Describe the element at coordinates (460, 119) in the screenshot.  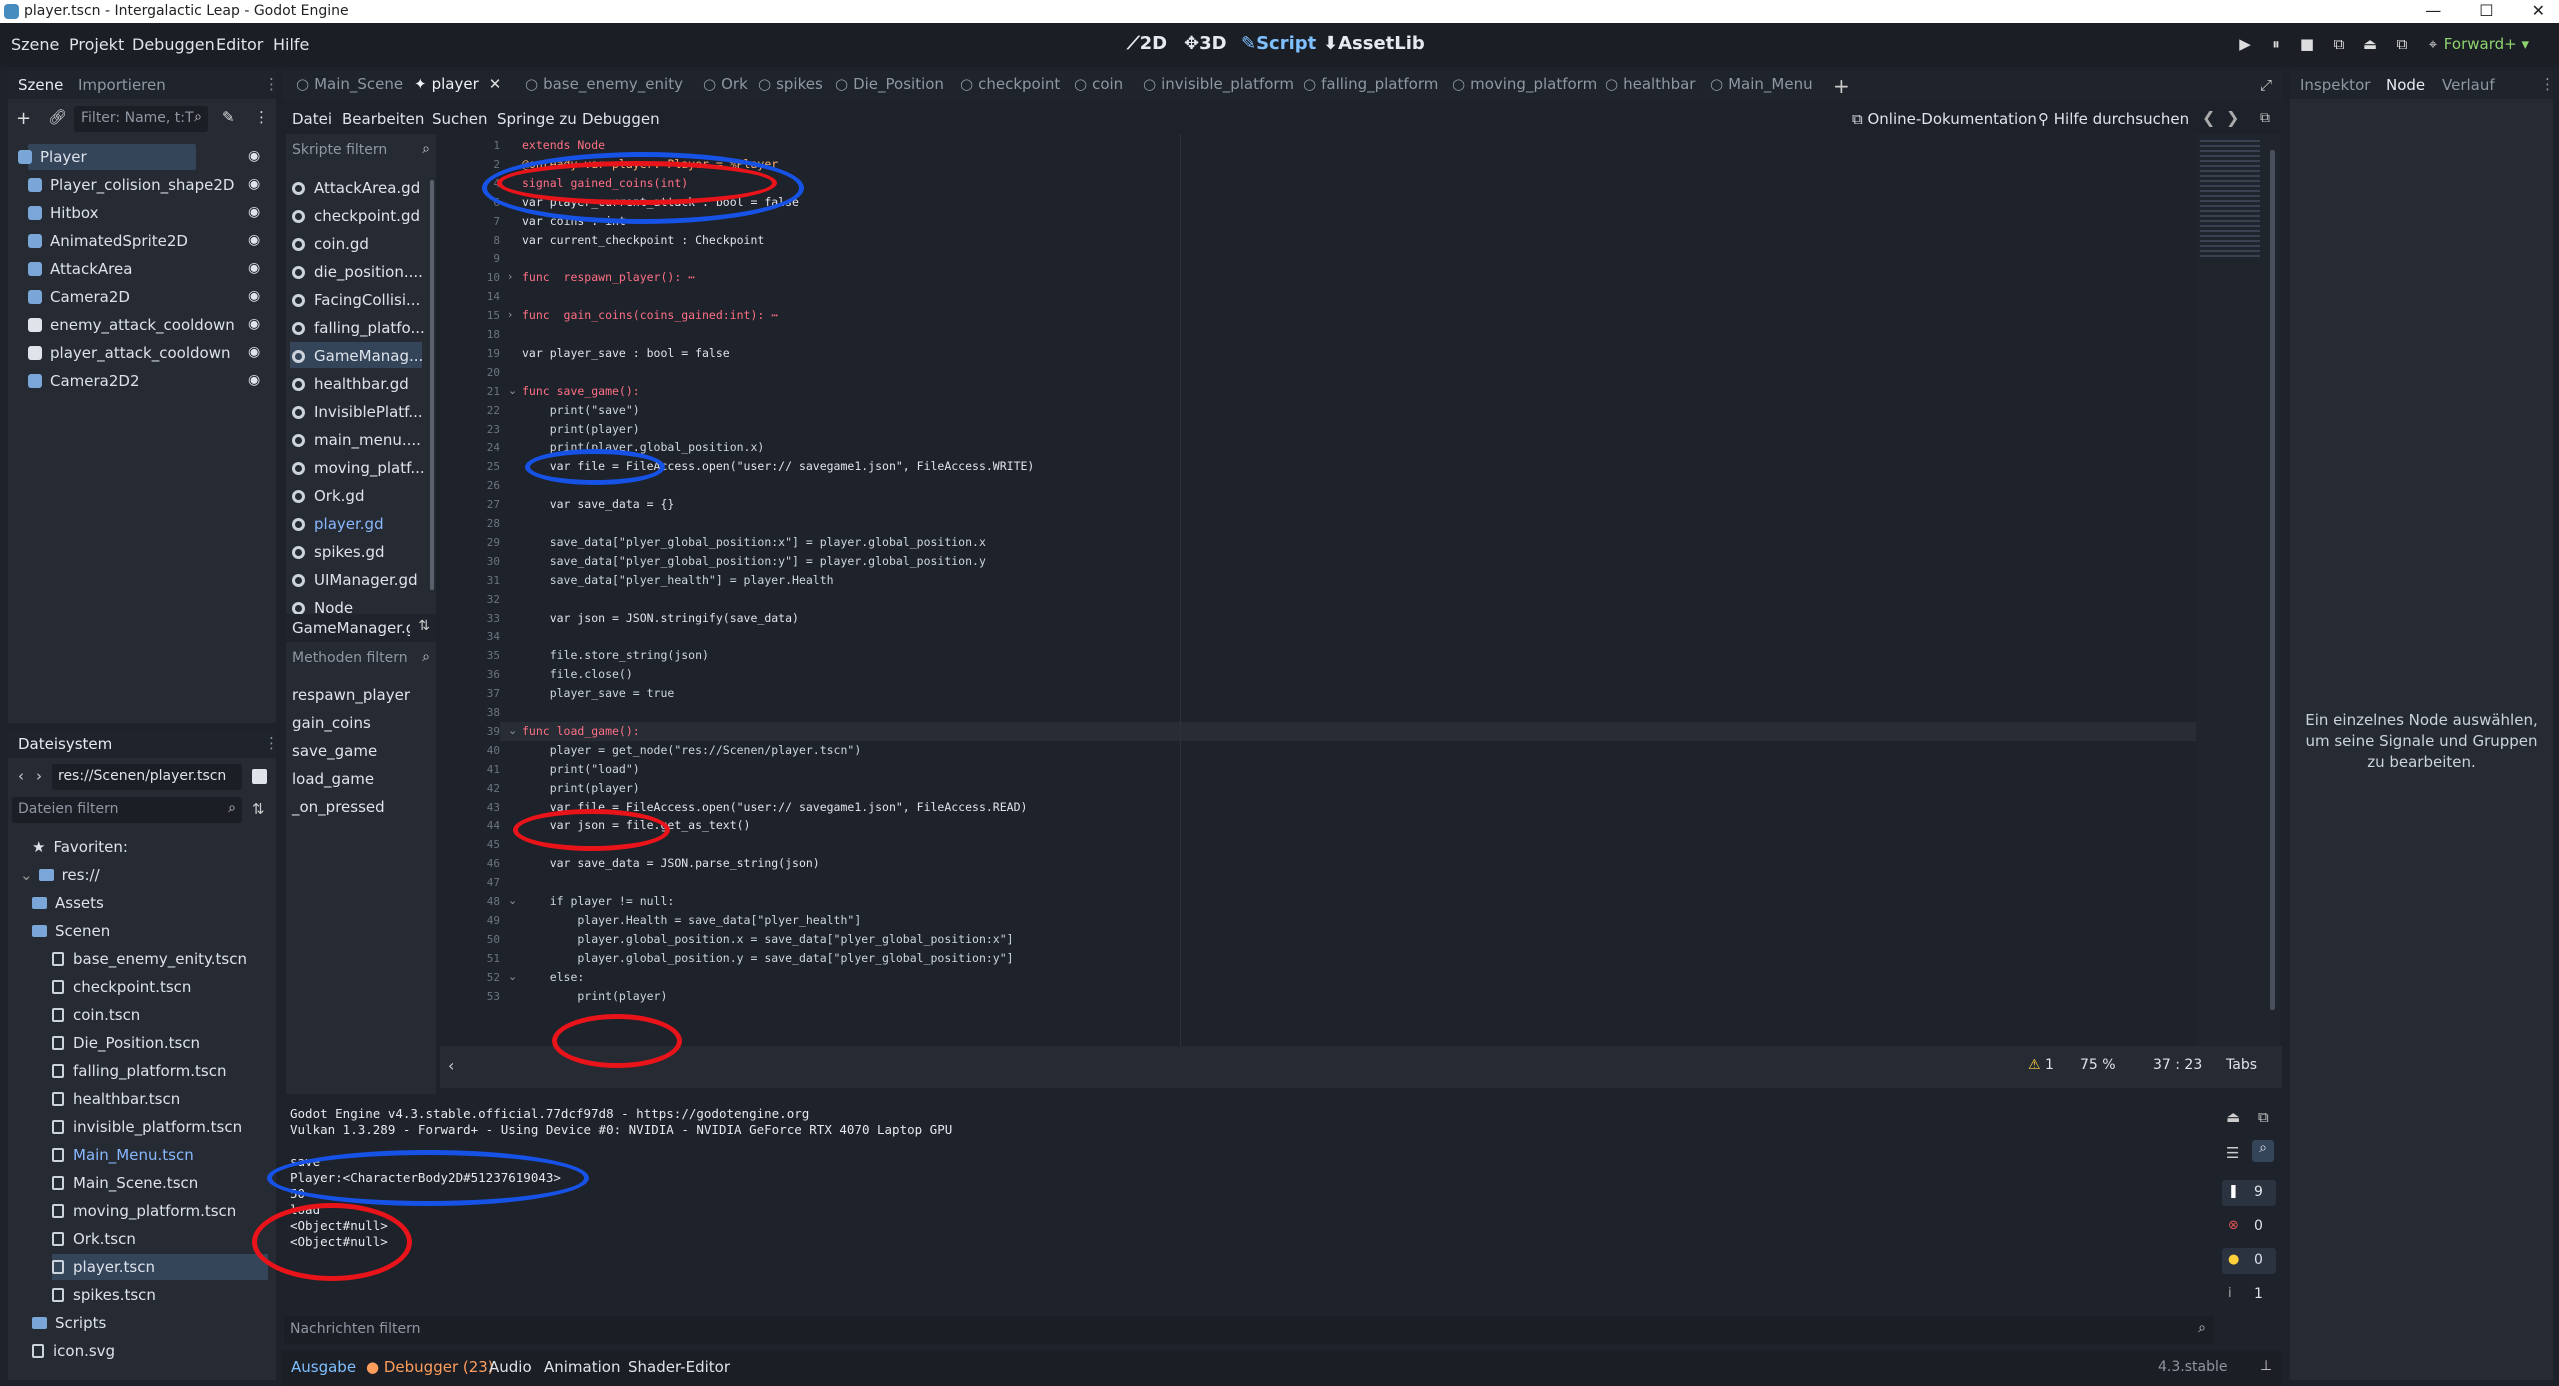
I see `script-menu-item: Suchen` at that location.